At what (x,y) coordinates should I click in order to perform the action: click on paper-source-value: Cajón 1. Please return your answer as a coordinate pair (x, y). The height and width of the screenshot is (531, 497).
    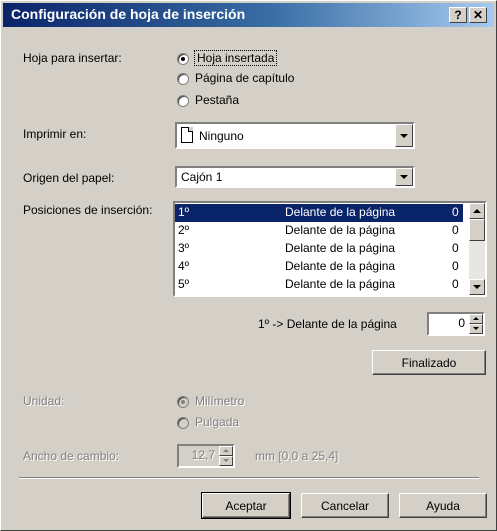
    Looking at the image, I should click on (202, 177).